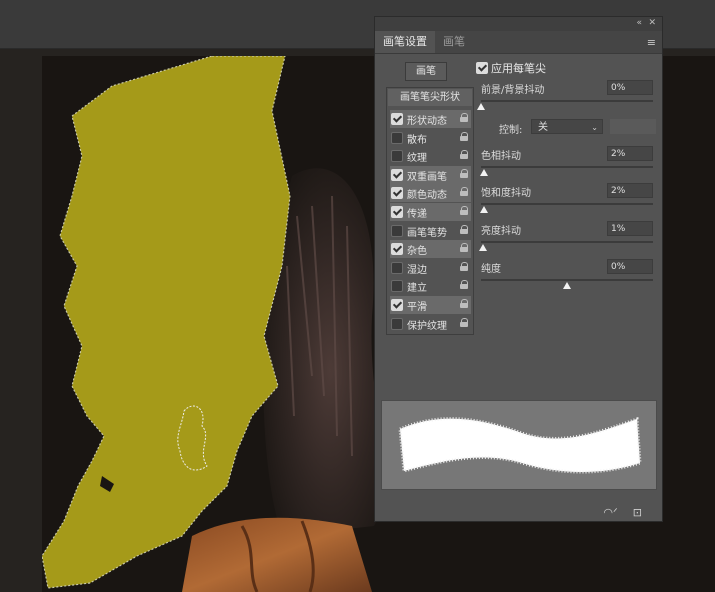 Image resolution: width=715 pixels, height=592 pixels. What do you see at coordinates (417, 307) in the screenshot?
I see `option-label: 平滑` at bounding box center [417, 307].